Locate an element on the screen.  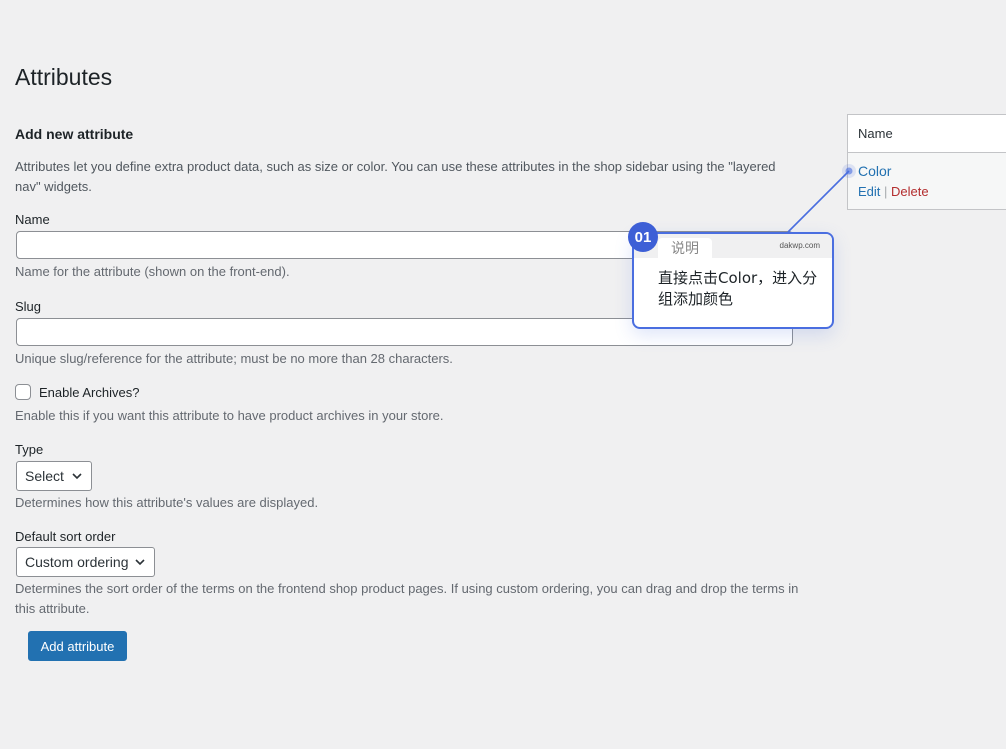
slug-label: Slug is located at coordinates (28, 306).